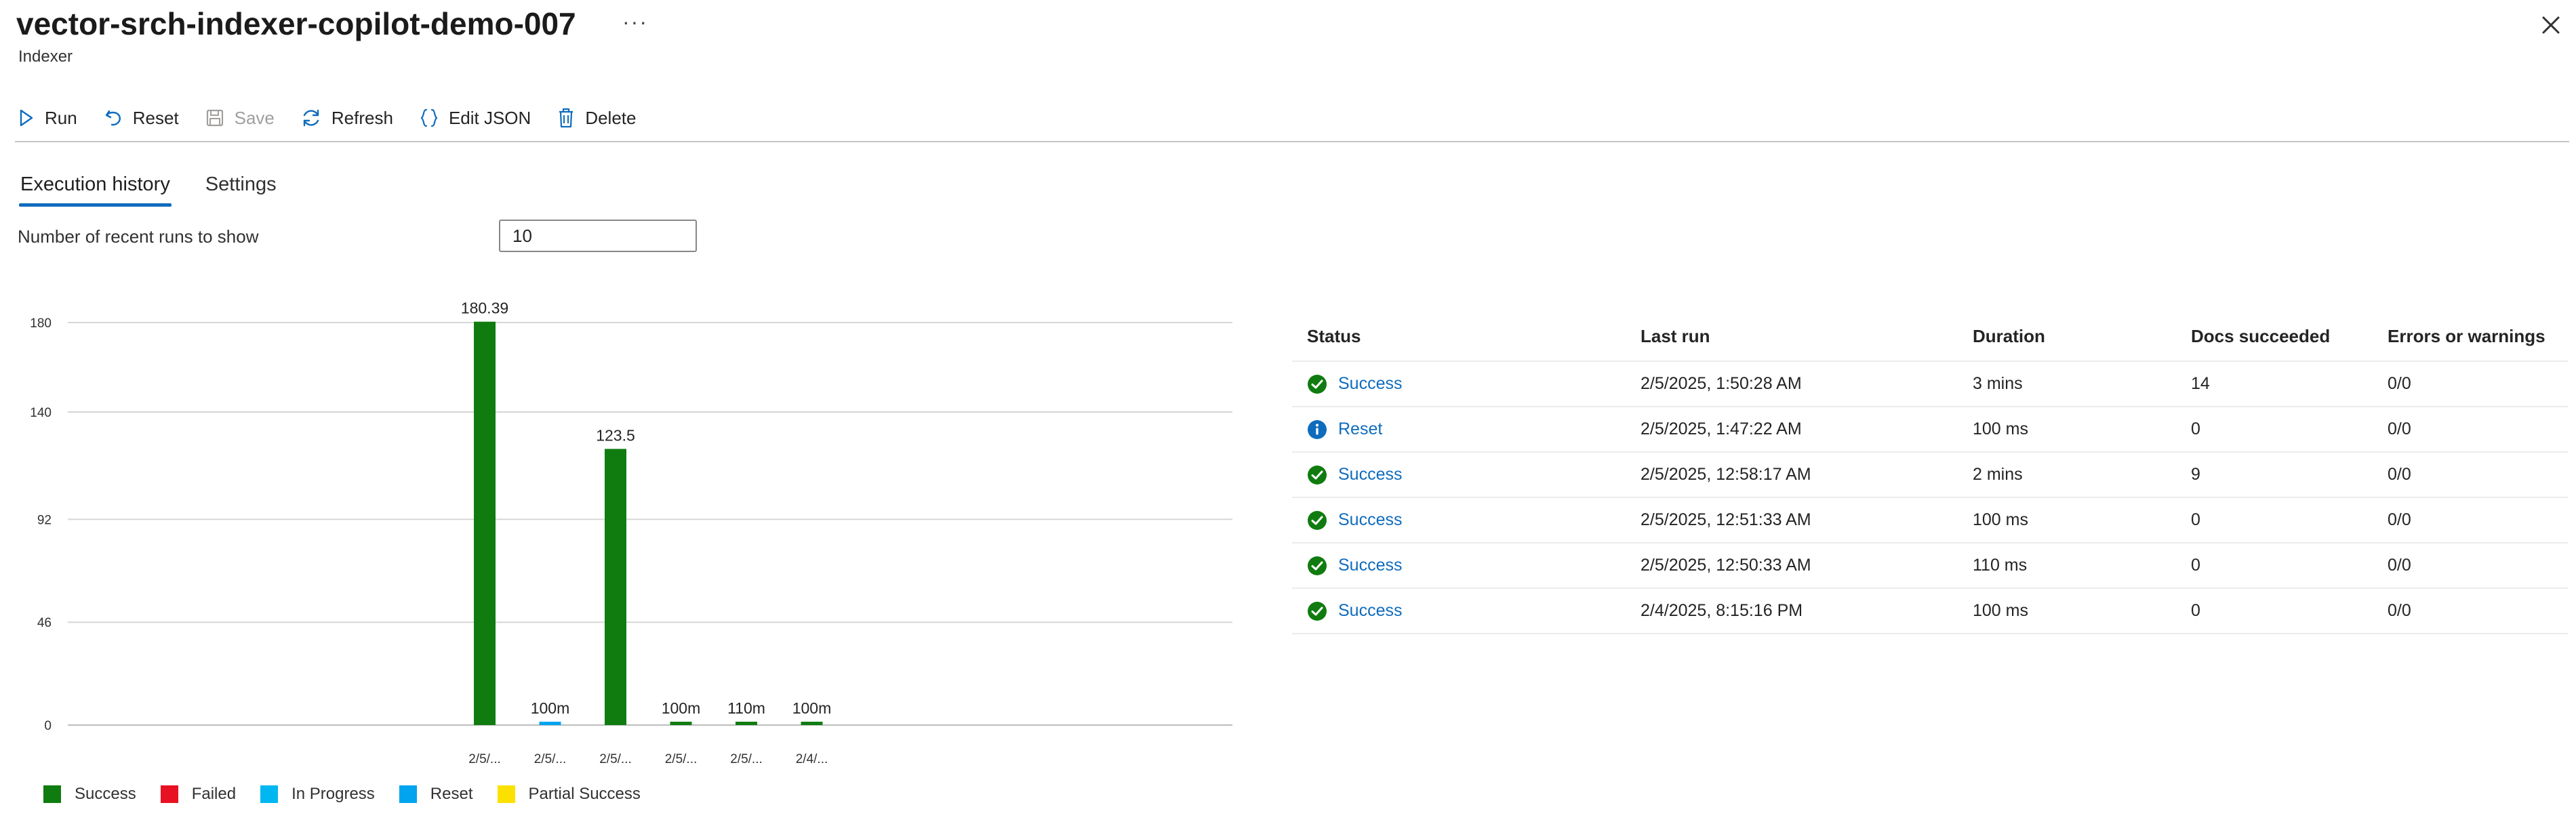 This screenshot has height=824, width=2576. Describe the element at coordinates (569, 795) in the screenshot. I see `legend-item-partial-success: Partial Success` at that location.